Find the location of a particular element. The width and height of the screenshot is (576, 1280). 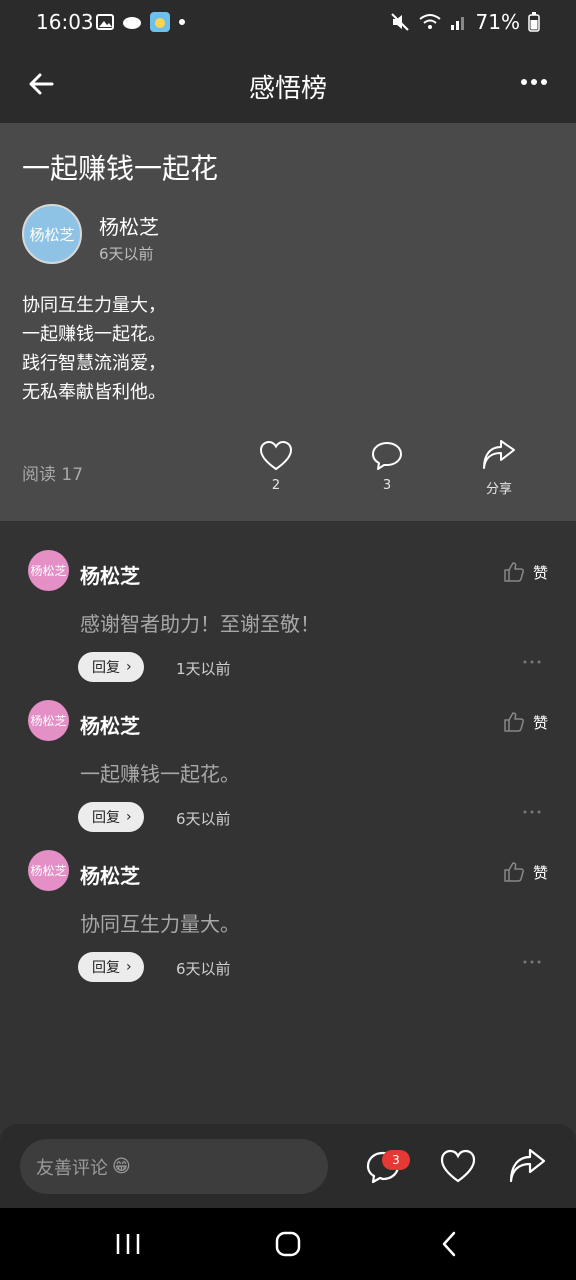

post-time: 6天以前 is located at coordinates (126, 254).